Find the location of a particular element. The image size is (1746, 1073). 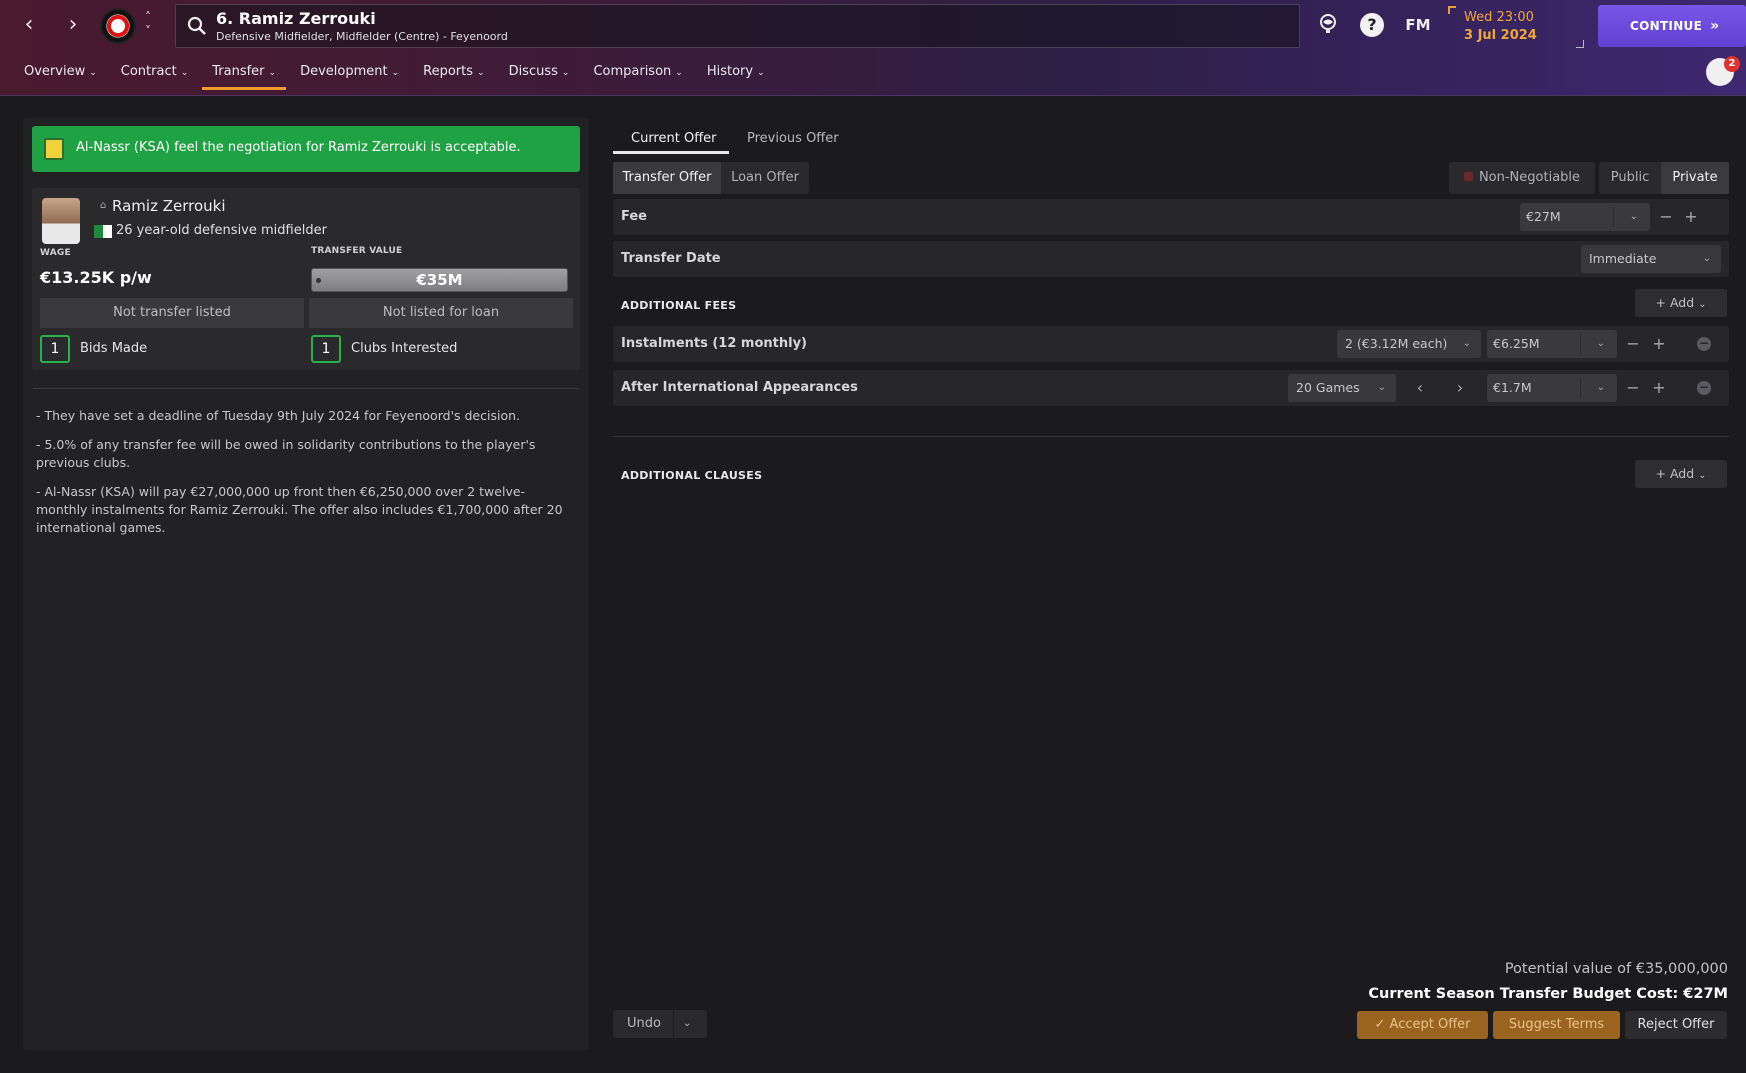

undo-button: Undo ⌄ is located at coordinates (660, 1024).